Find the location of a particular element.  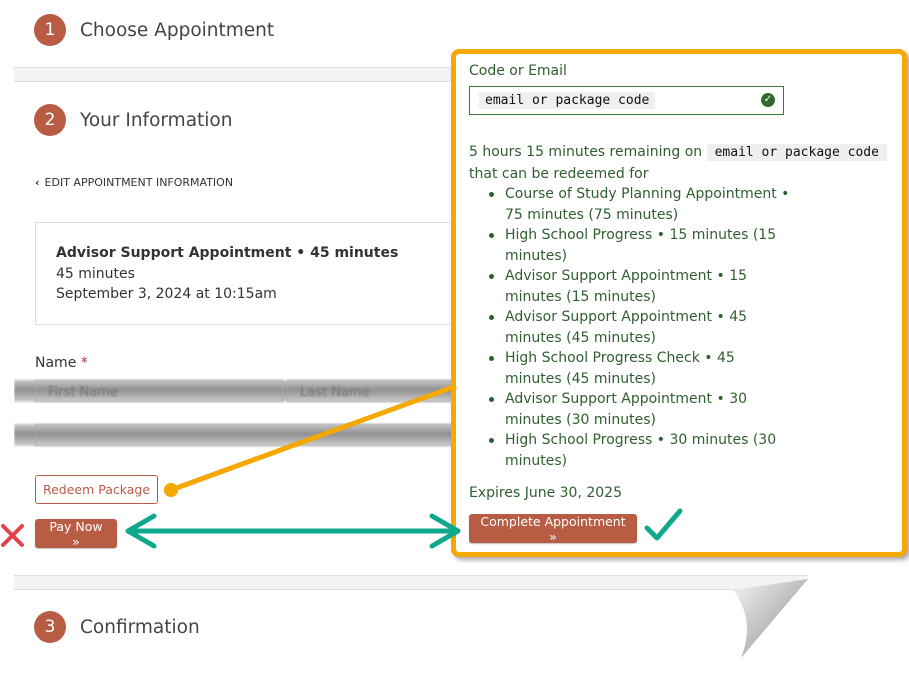

step-2-title: Your Information is located at coordinates (156, 120).